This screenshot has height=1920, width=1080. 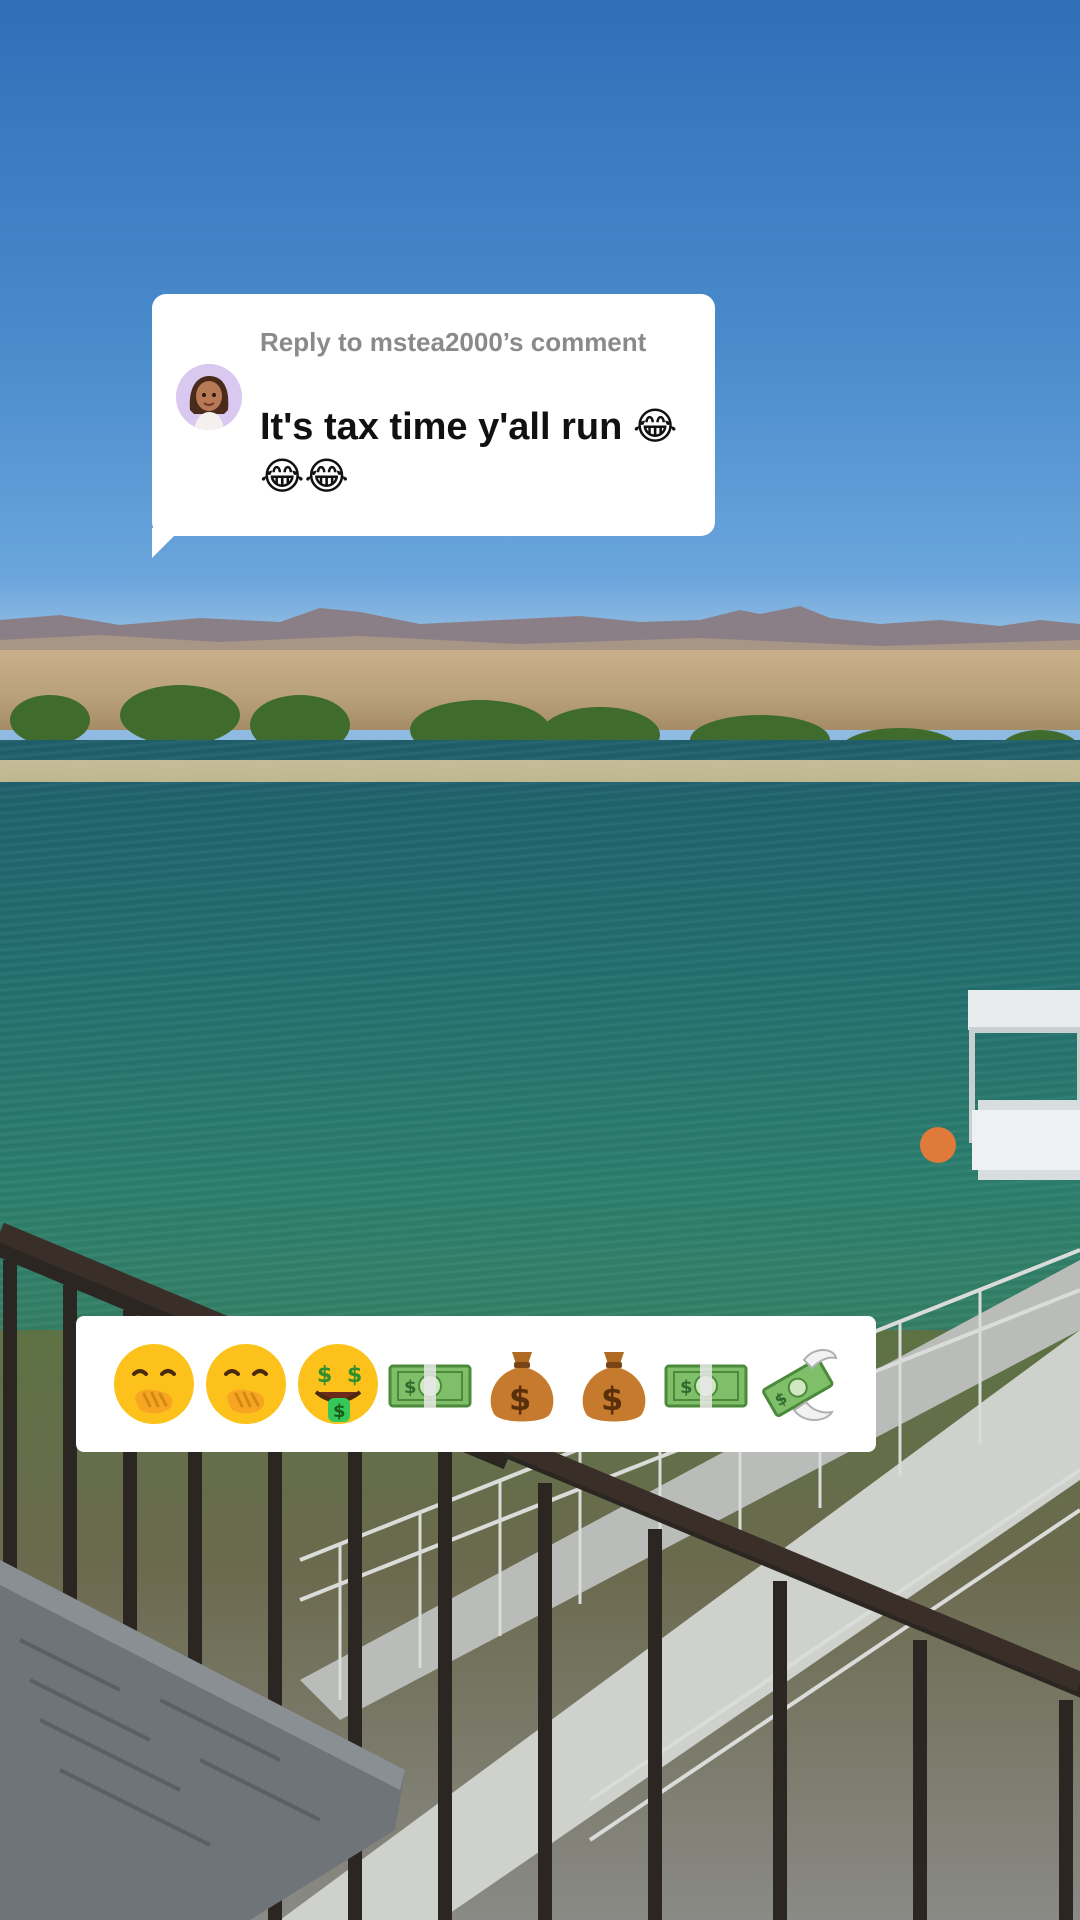 I want to click on avatar-icon, so click(x=209, y=397).